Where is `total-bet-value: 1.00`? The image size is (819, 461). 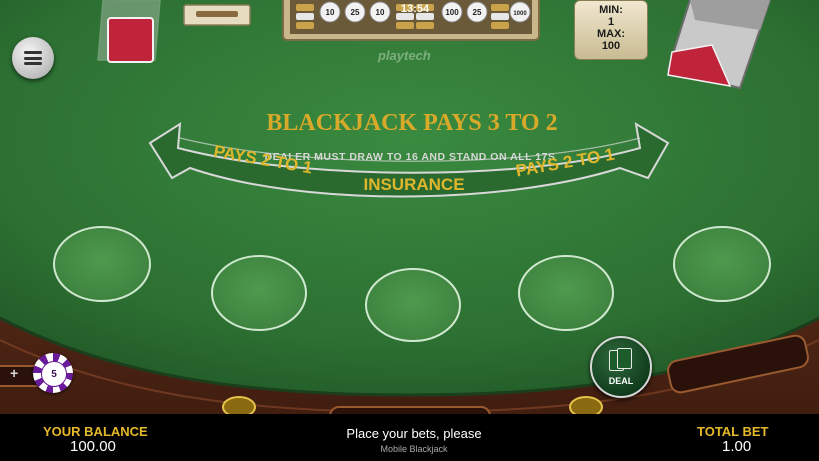 total-bet-value: 1.00 is located at coordinates (737, 446).